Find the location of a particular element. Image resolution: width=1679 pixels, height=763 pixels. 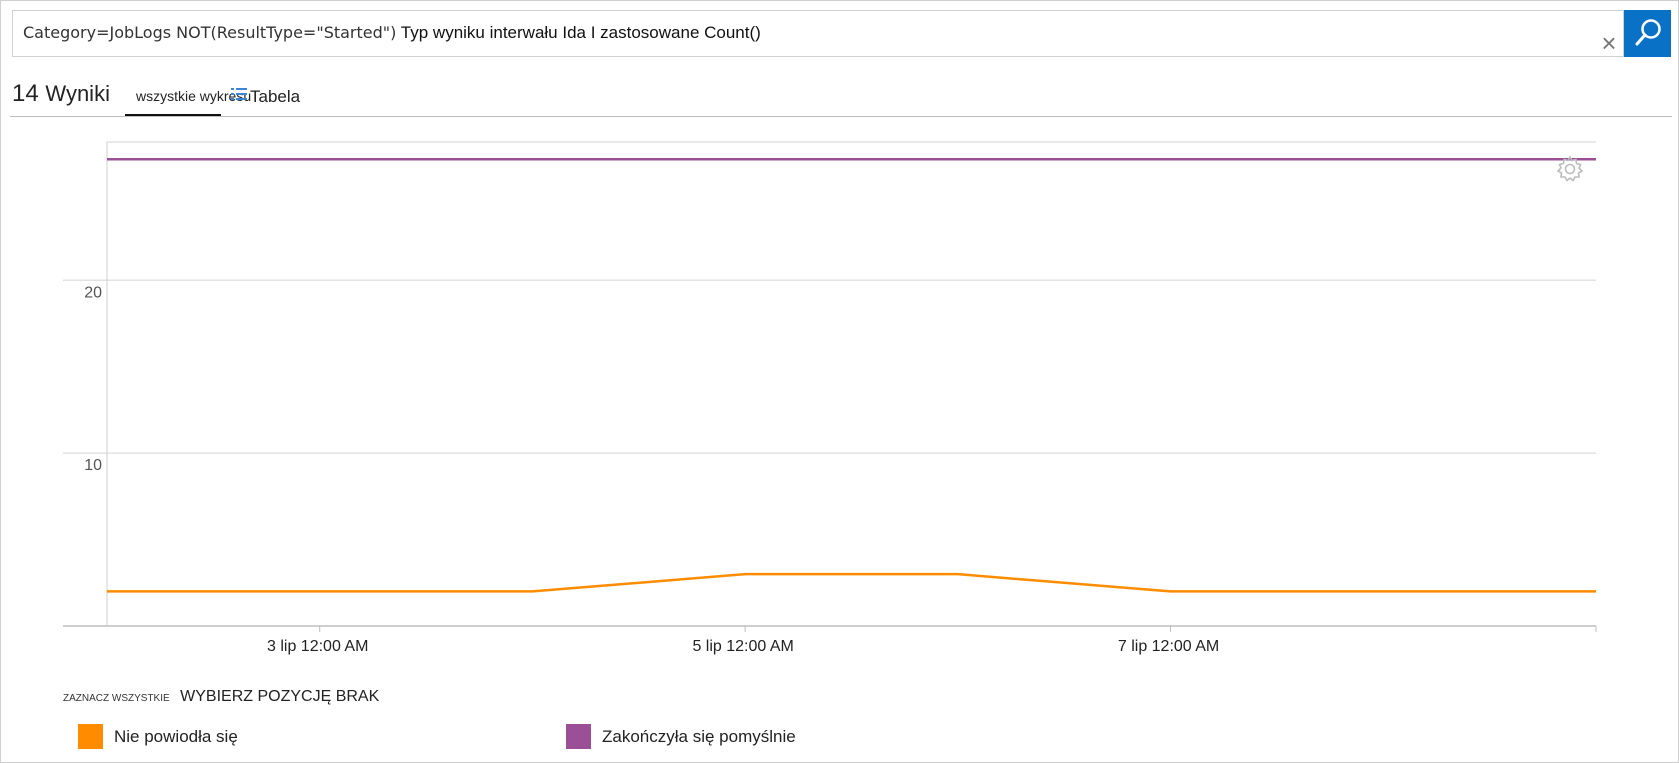

legend-controls: ZAZNACZ WSZYSTKIE WYBIERZ POZYCJĘ BRAK is located at coordinates (221, 697).